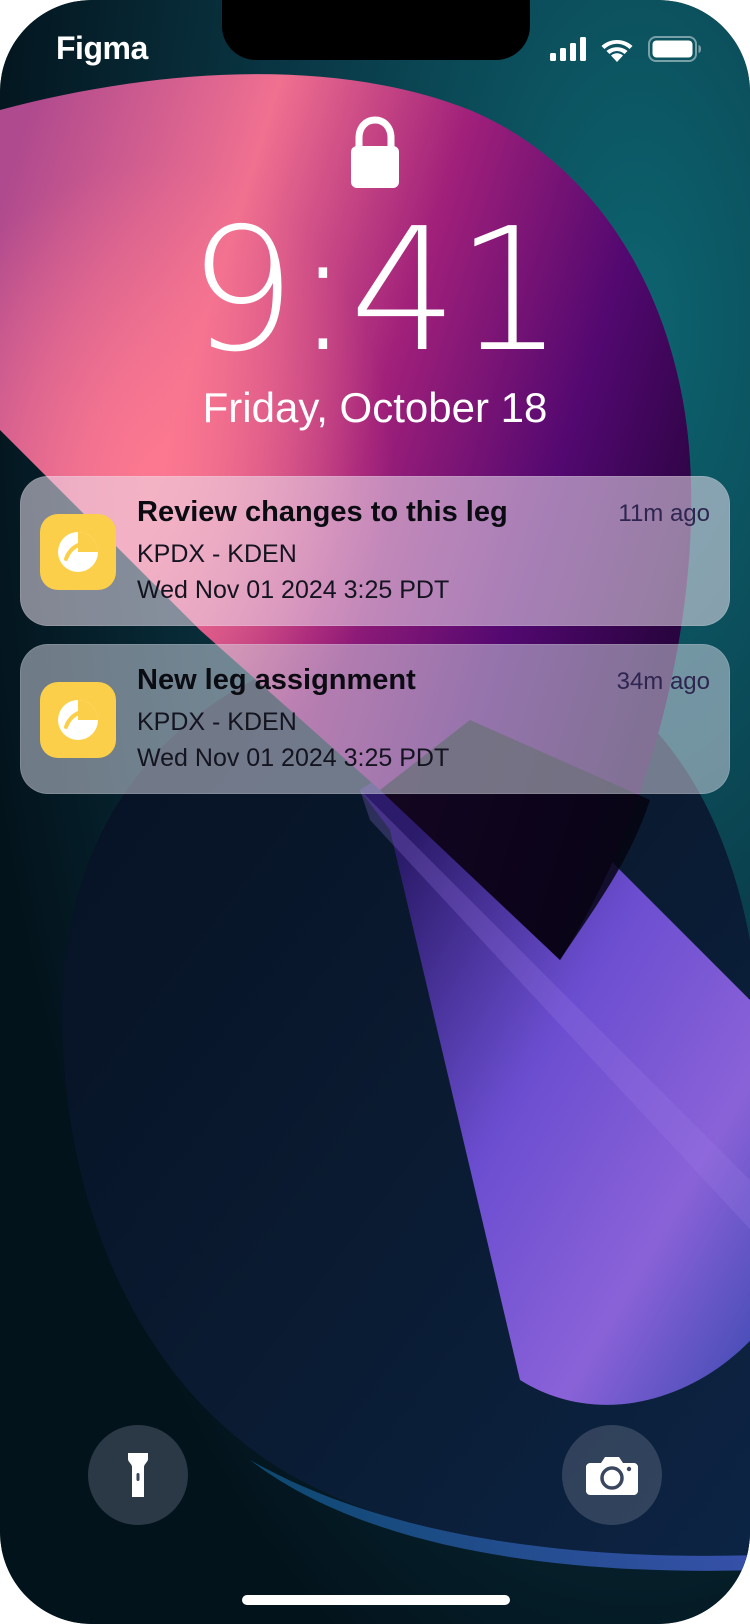 This screenshot has width=750, height=1624. I want to click on wifi-icon, so click(617, 50).